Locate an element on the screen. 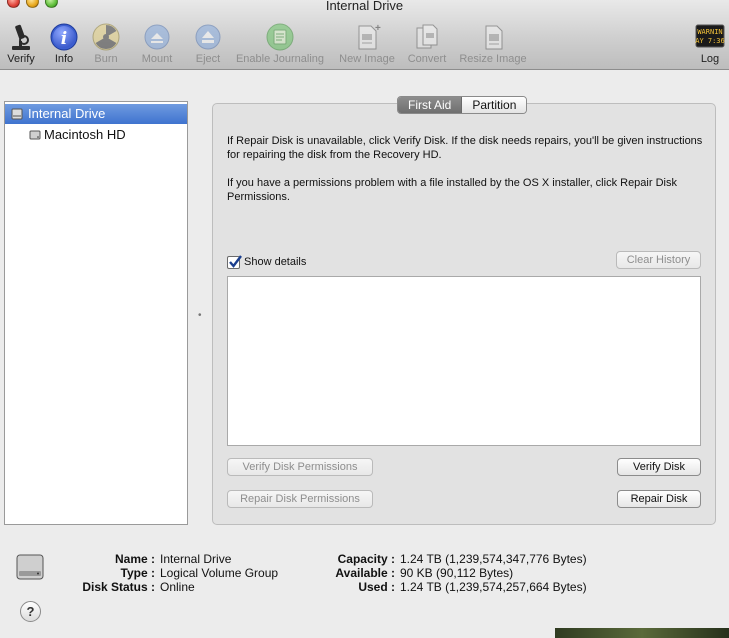 The height and width of the screenshot is (638, 729). used-value: 1.24 TB (1,239,574,257,664 Bytes) is located at coordinates (493, 587).